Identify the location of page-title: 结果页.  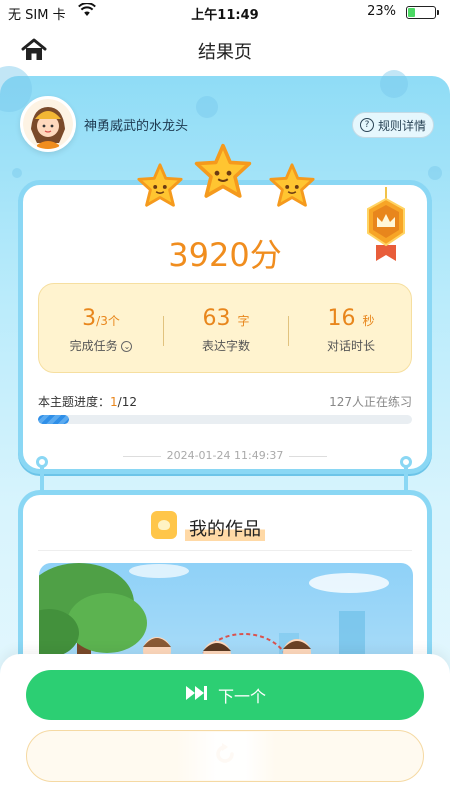
(225, 52).